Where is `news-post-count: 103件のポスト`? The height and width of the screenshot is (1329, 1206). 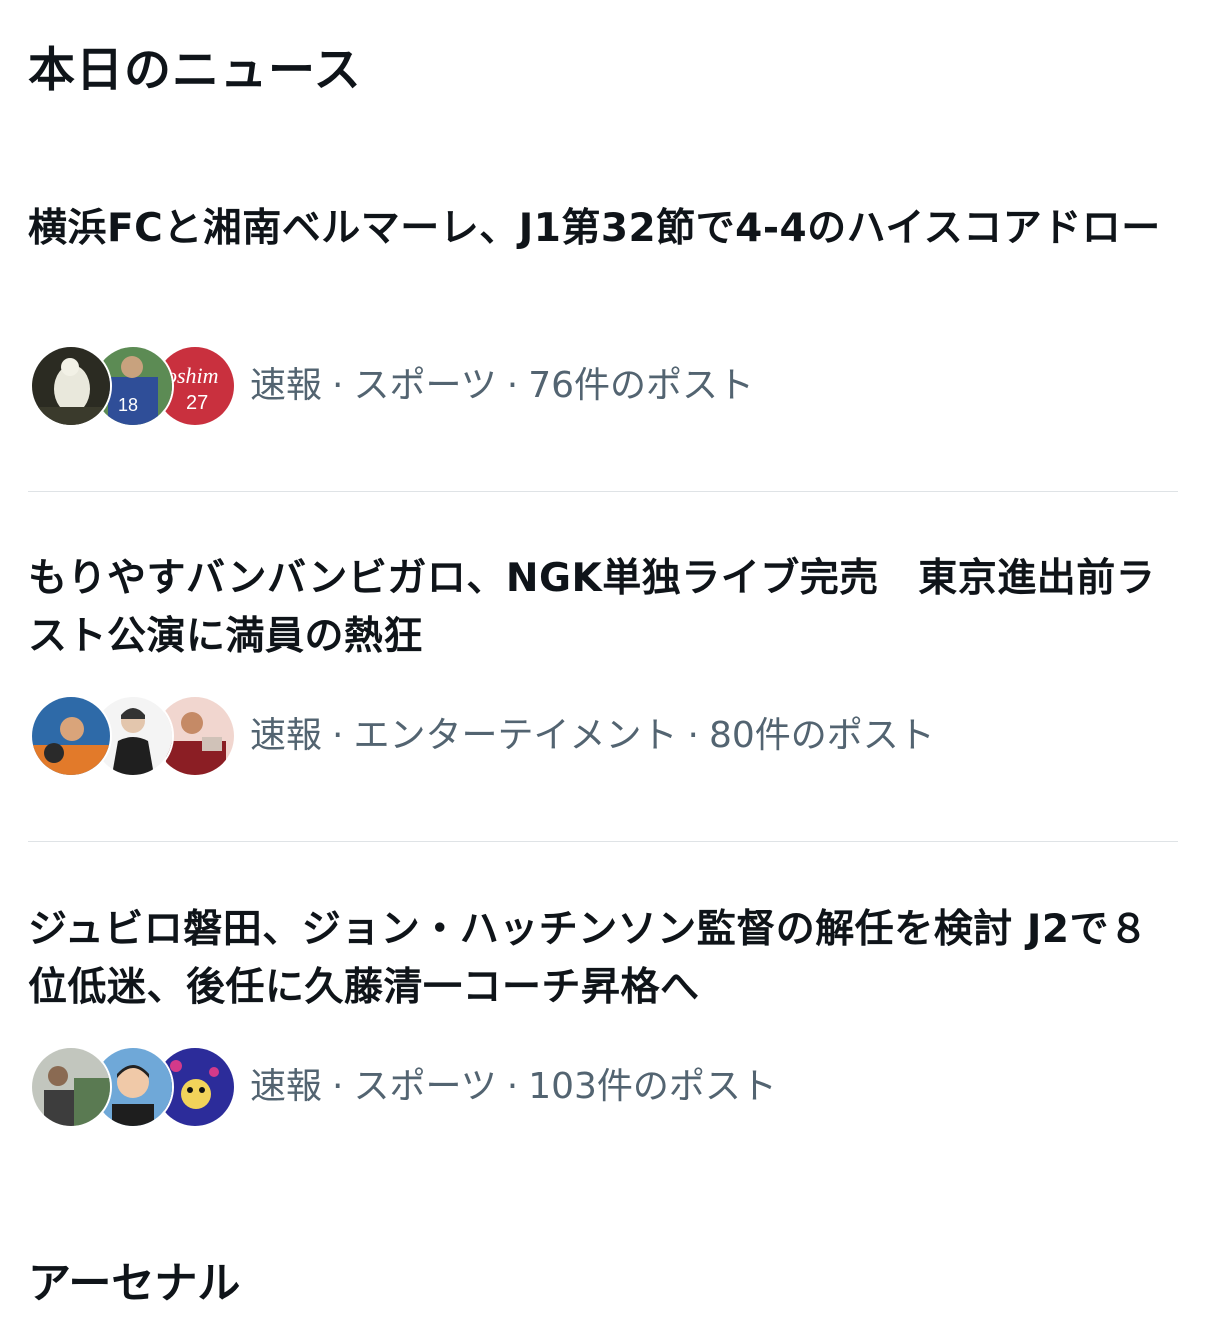
news-post-count: 103件のポスト is located at coordinates (652, 1086).